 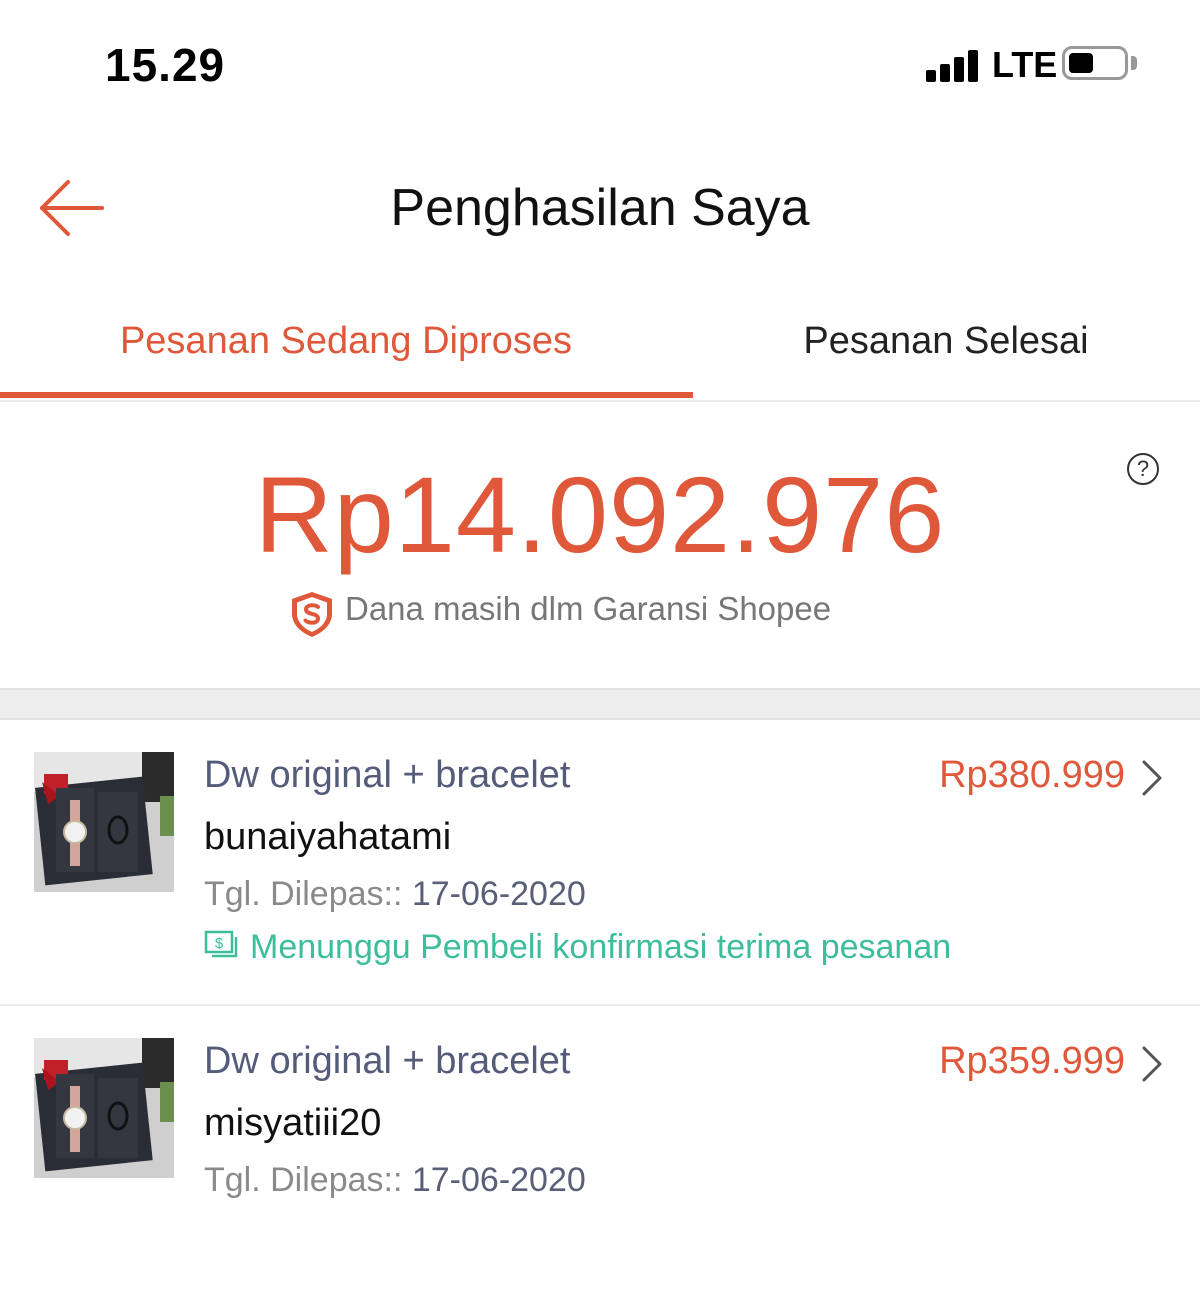 I want to click on page-title: Penghasilan Saya, so click(x=600, y=208).